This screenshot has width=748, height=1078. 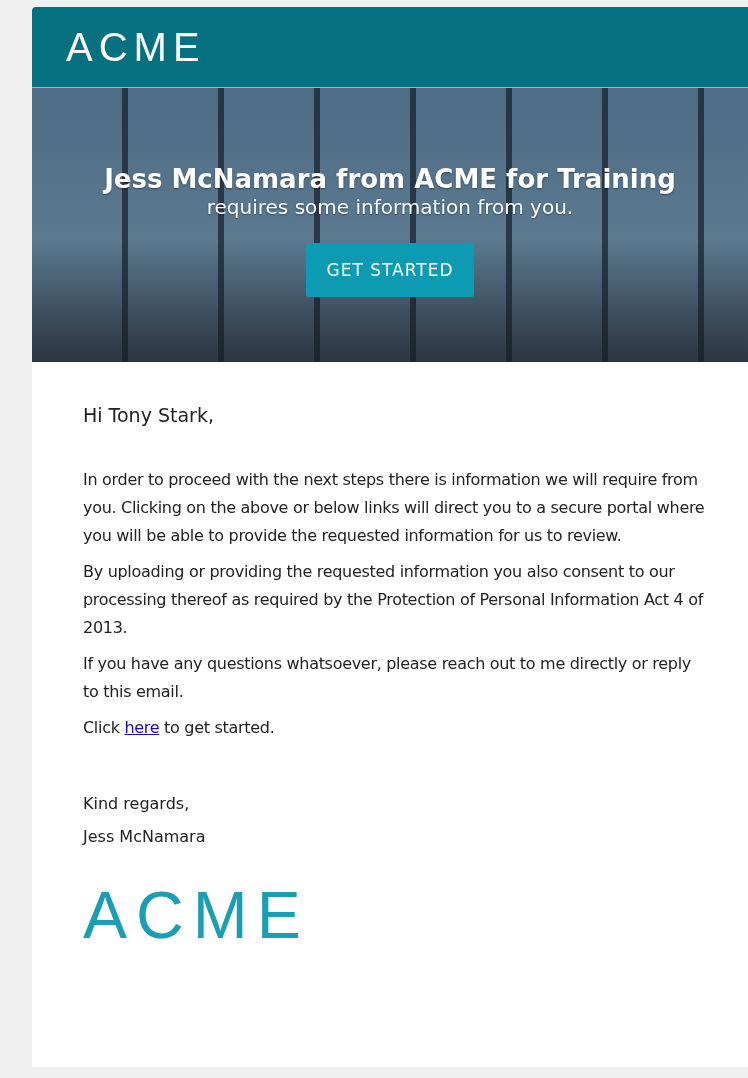 I want to click on paragraph: By uploading or providing the requested information you also consent to our processing thereof as required by the Protection of Personal Information Act 4 of 2013., so click(x=394, y=600).